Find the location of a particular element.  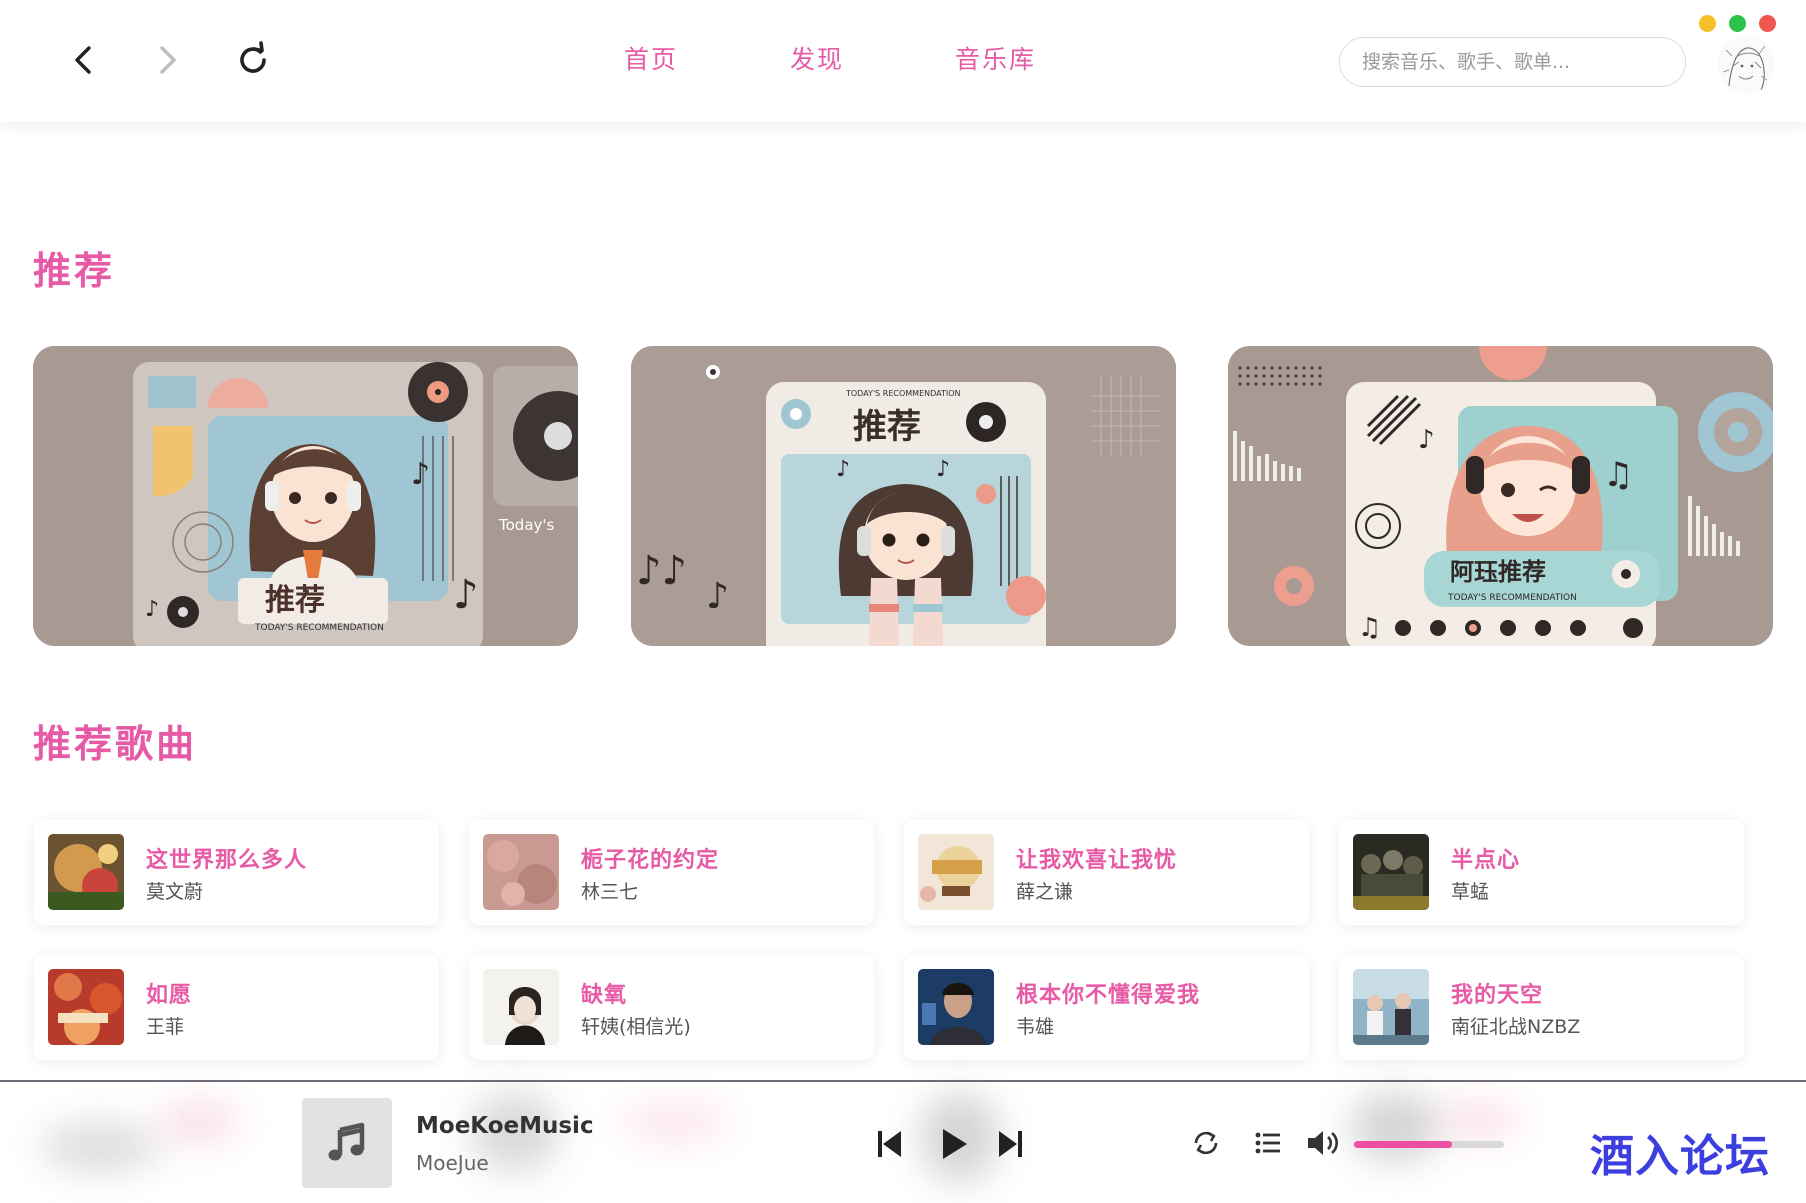

song-title: 我的天空 is located at coordinates (1497, 995).